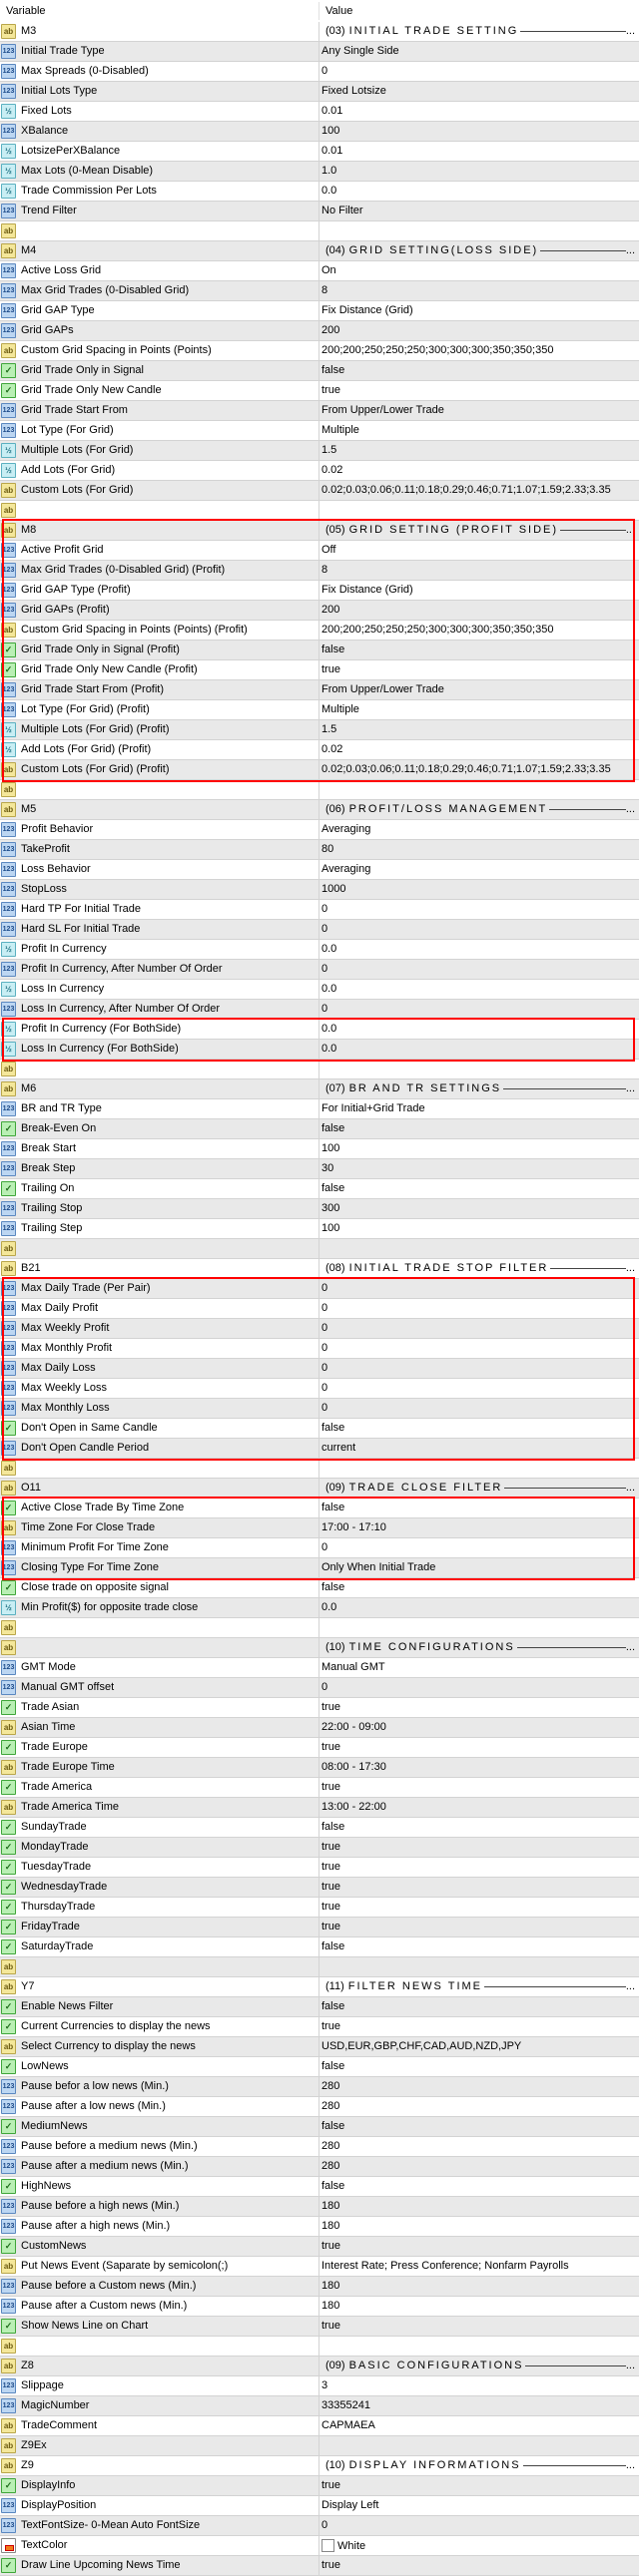  I want to click on variable-value: USD,EUR,GBP,CHF,CAD,AUD,NZD,JPY, so click(478, 2046).